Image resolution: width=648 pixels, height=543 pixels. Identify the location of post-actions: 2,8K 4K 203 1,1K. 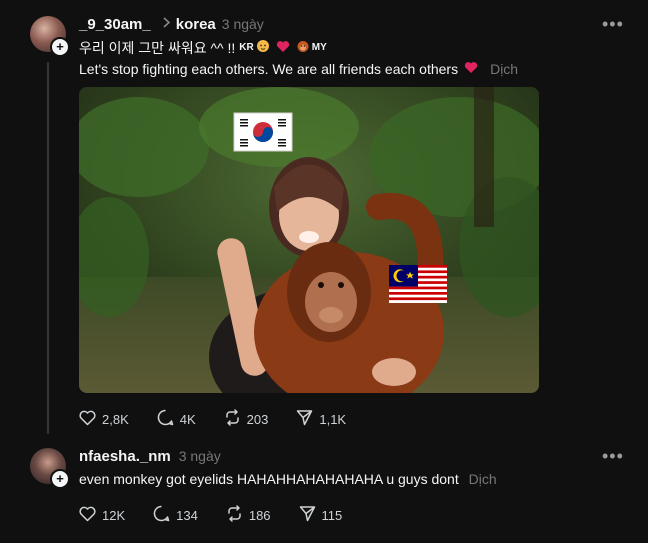
(226, 419).